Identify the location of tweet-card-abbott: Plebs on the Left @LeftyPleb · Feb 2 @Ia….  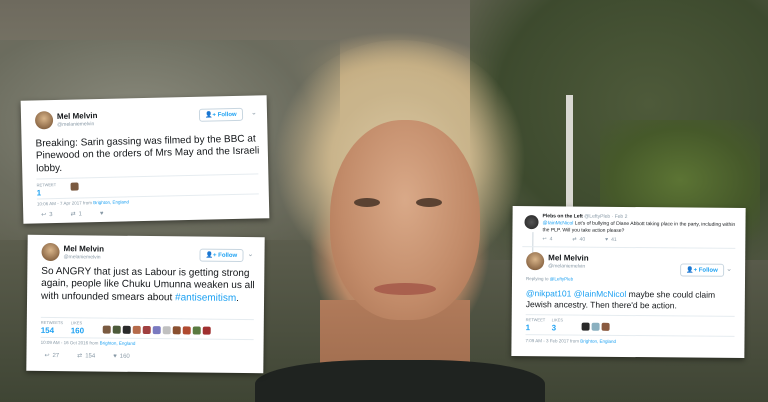
(628, 282).